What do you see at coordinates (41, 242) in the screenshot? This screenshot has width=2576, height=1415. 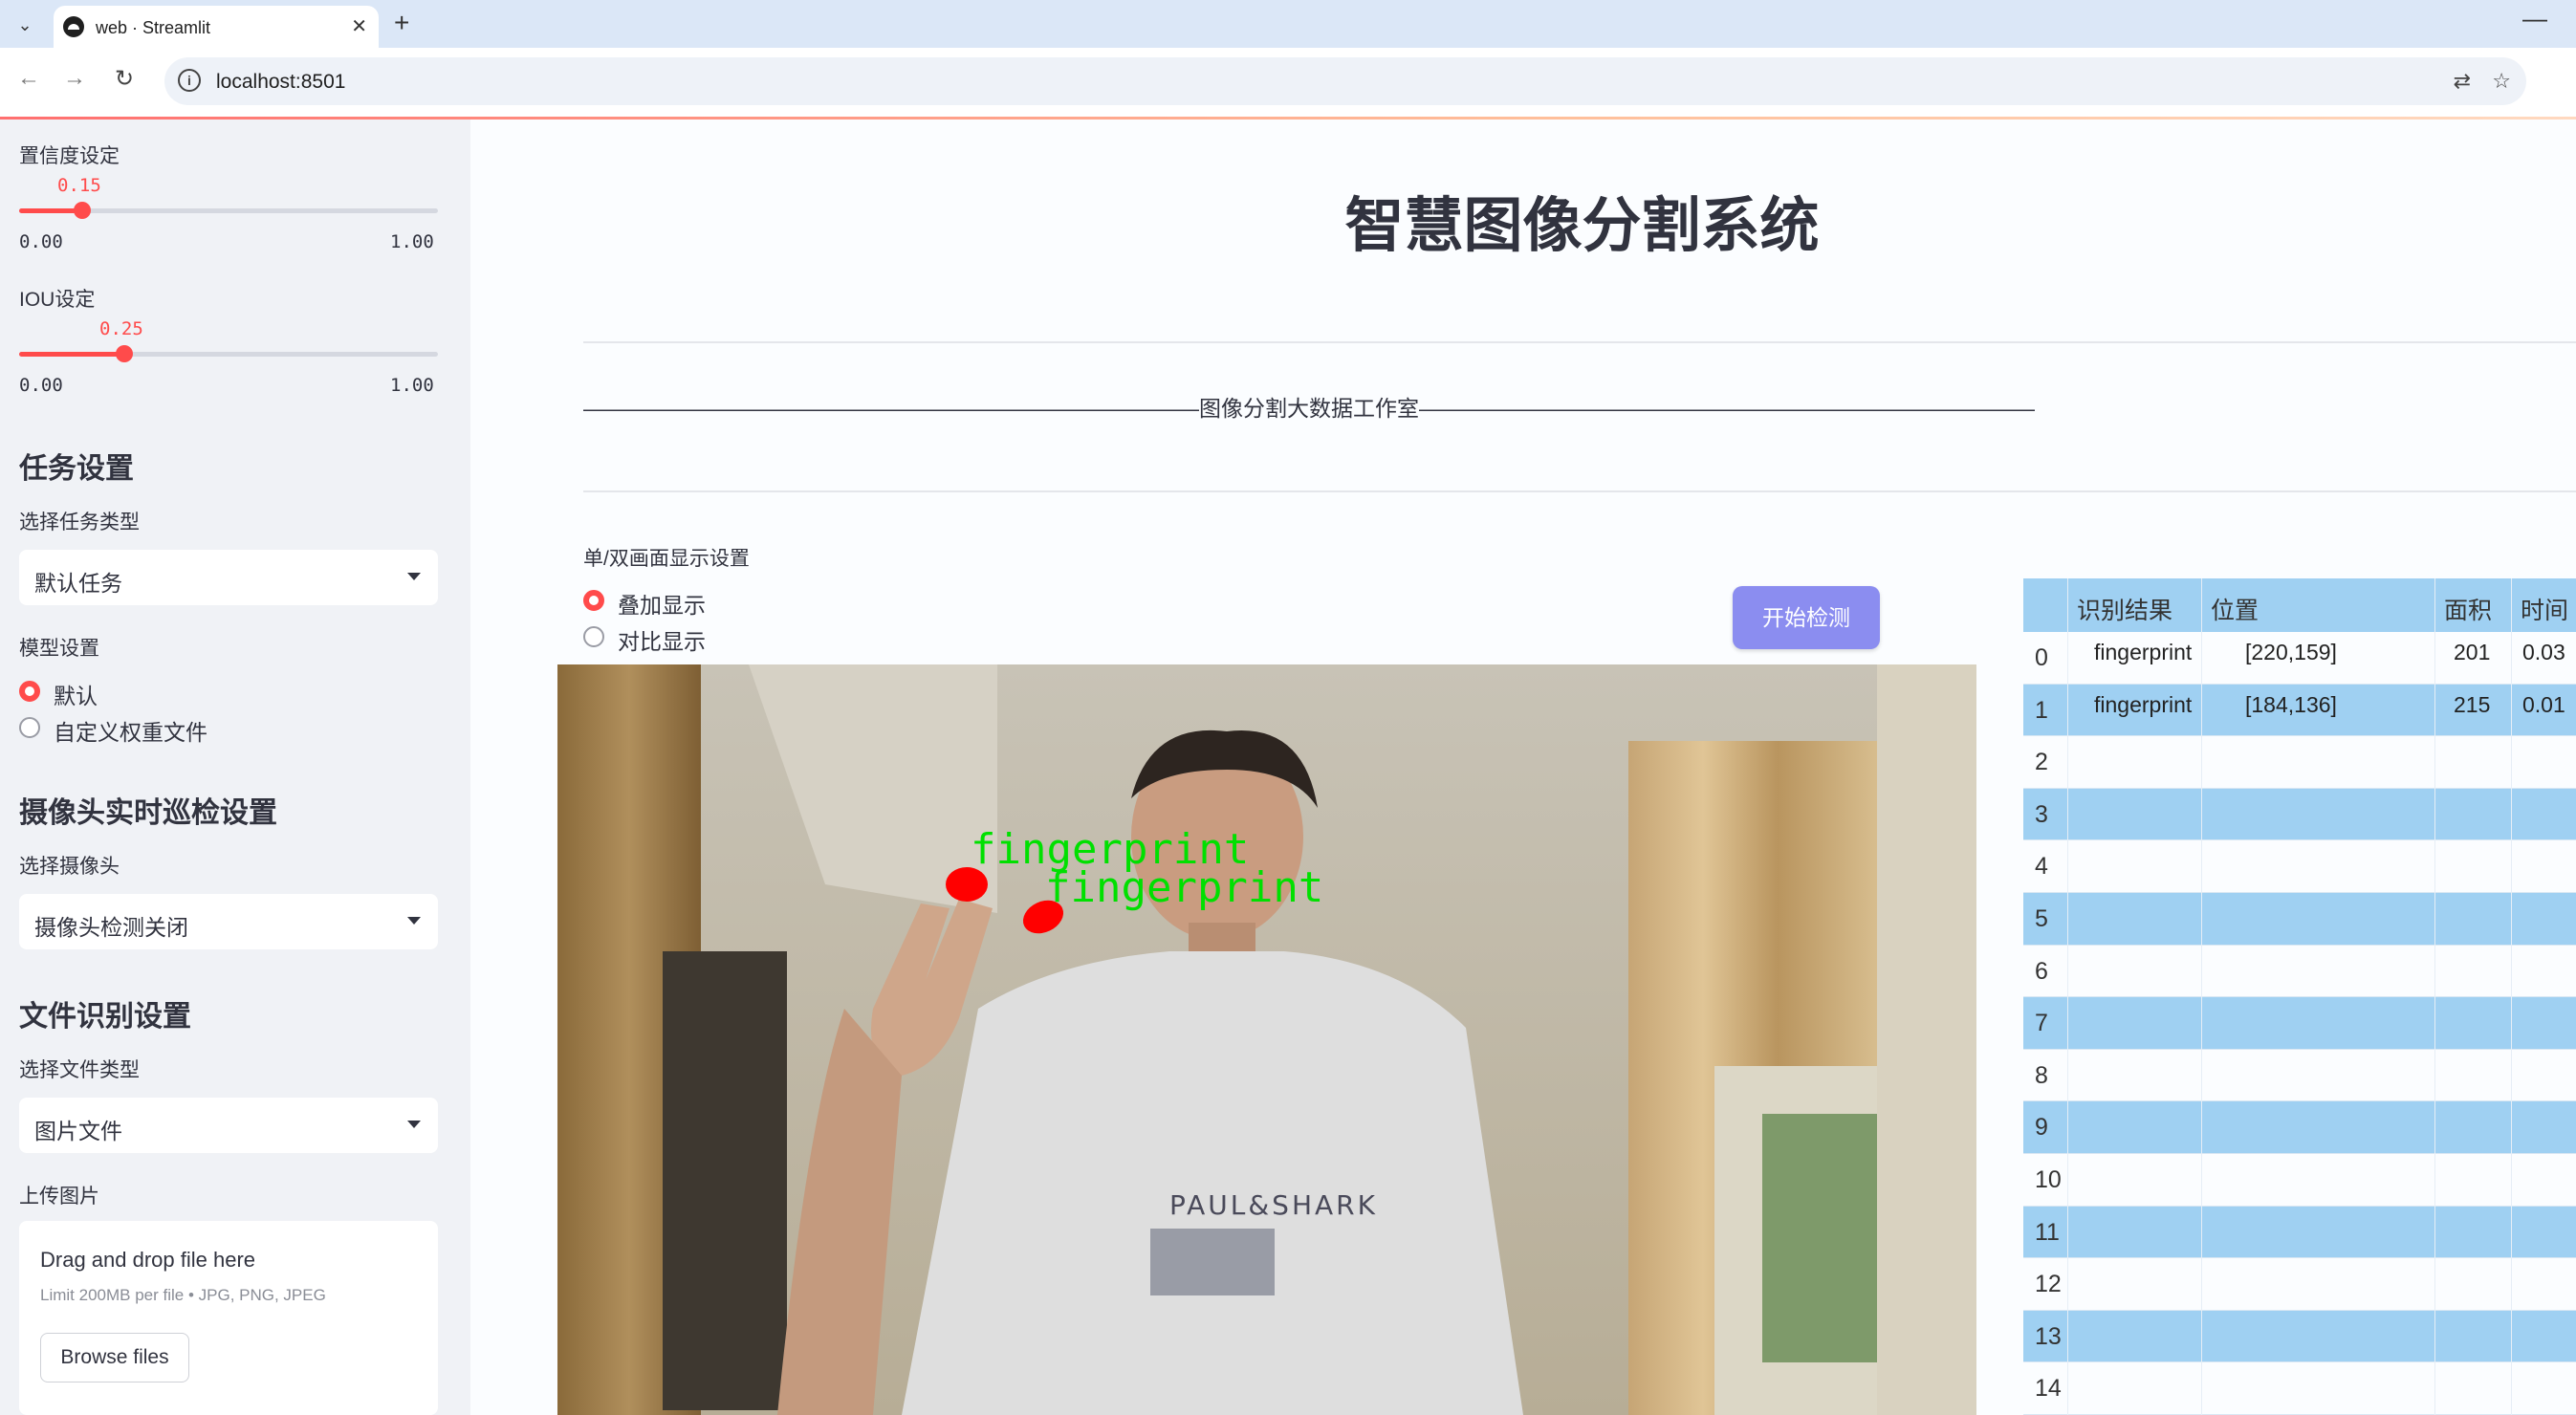 I see `confidence-min: 0.00` at bounding box center [41, 242].